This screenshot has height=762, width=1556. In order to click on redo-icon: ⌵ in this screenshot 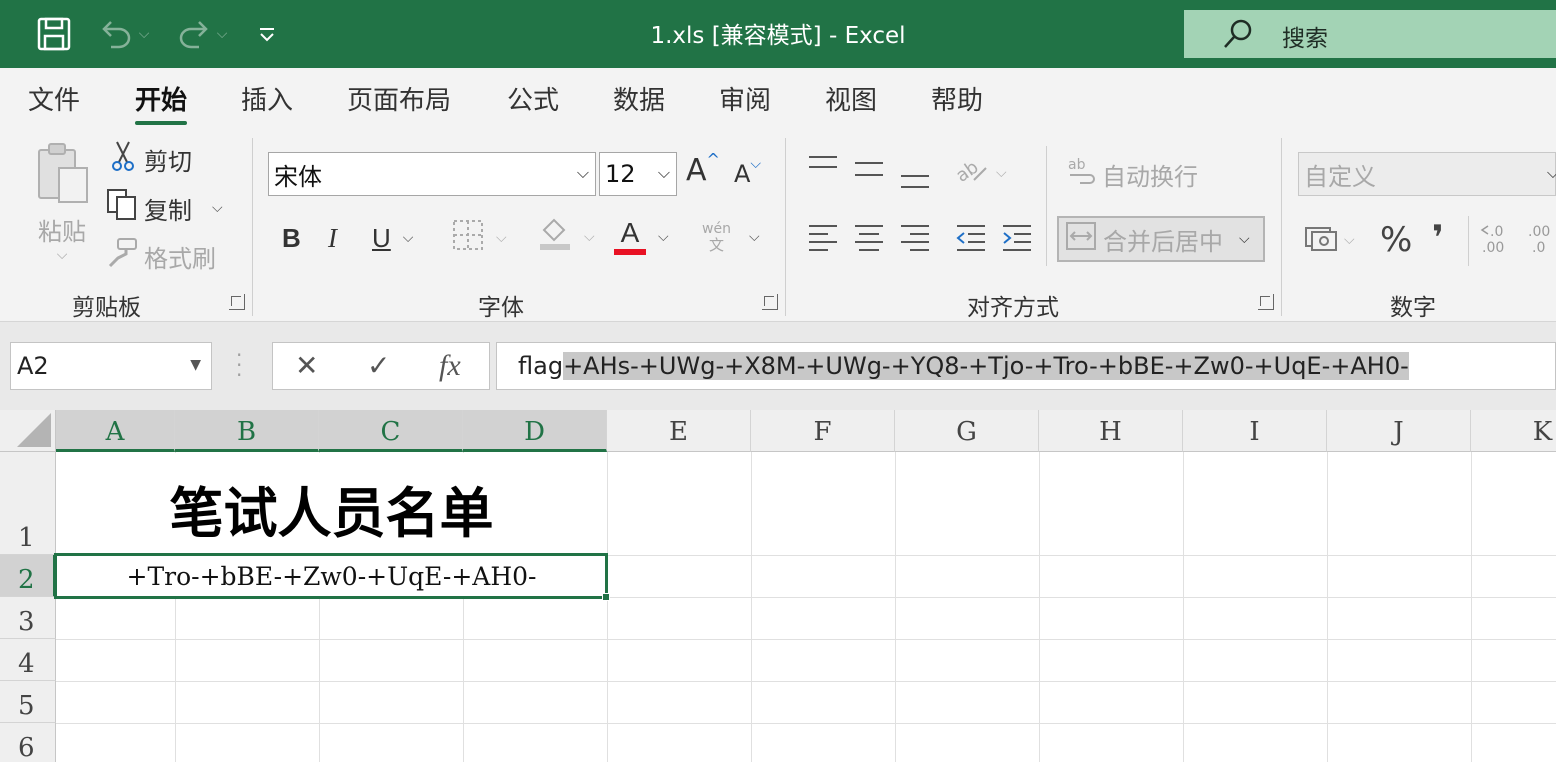, I will do `click(202, 34)`.